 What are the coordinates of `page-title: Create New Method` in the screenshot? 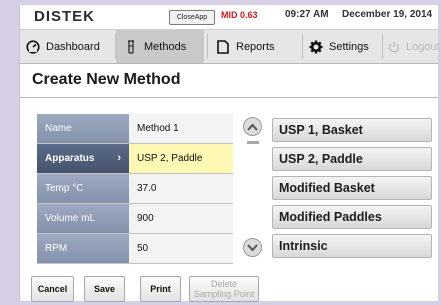 It's located at (106, 79).